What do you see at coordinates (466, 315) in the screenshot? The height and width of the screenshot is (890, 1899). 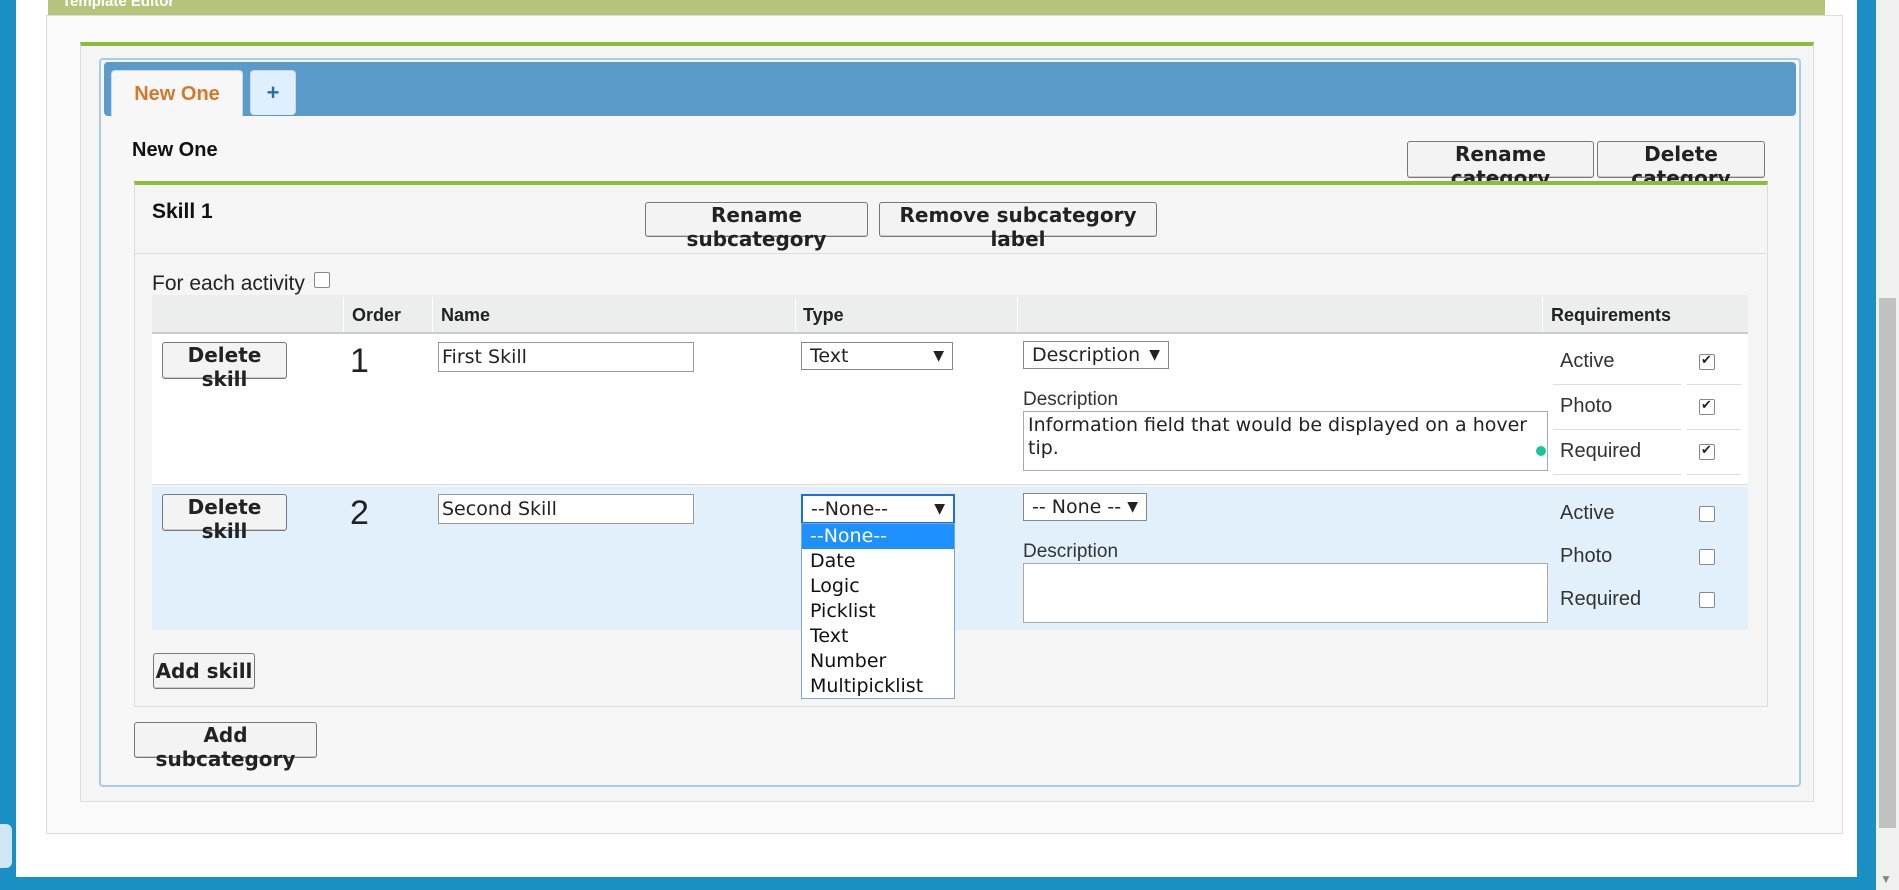 I see `header-name: Name` at bounding box center [466, 315].